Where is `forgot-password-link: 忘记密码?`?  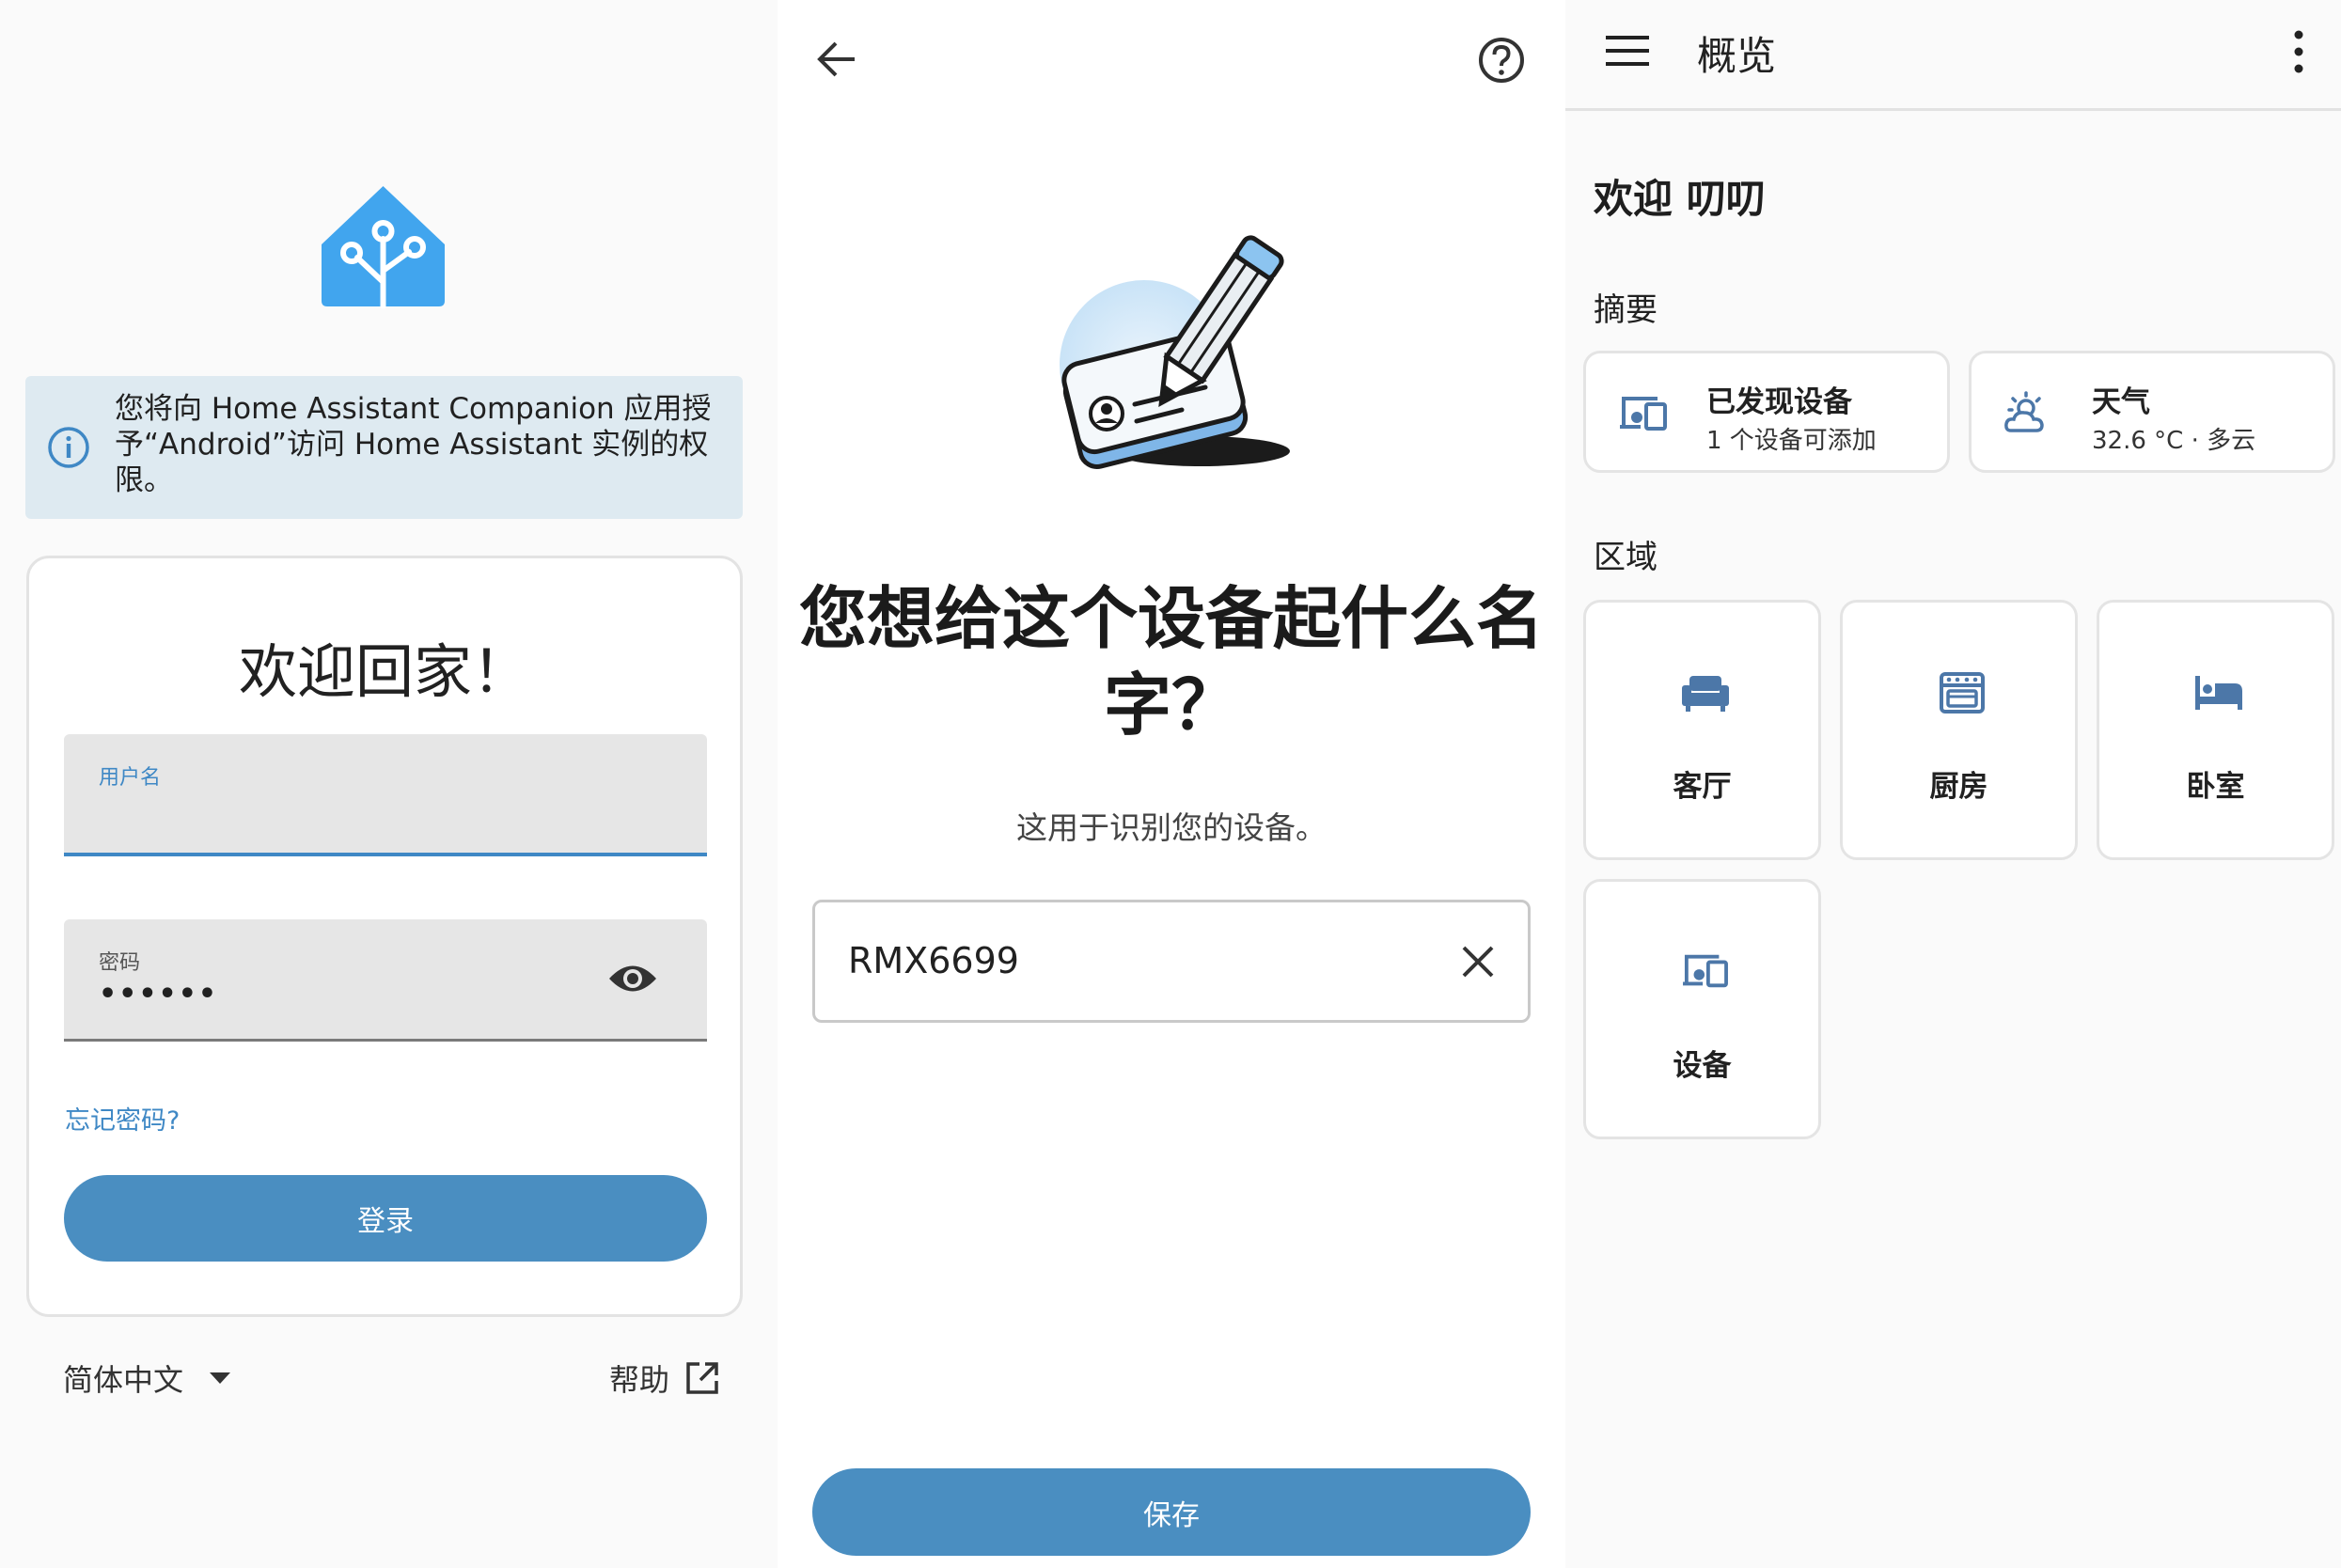 forgot-password-link: 忘记密码? is located at coordinates (122, 1118).